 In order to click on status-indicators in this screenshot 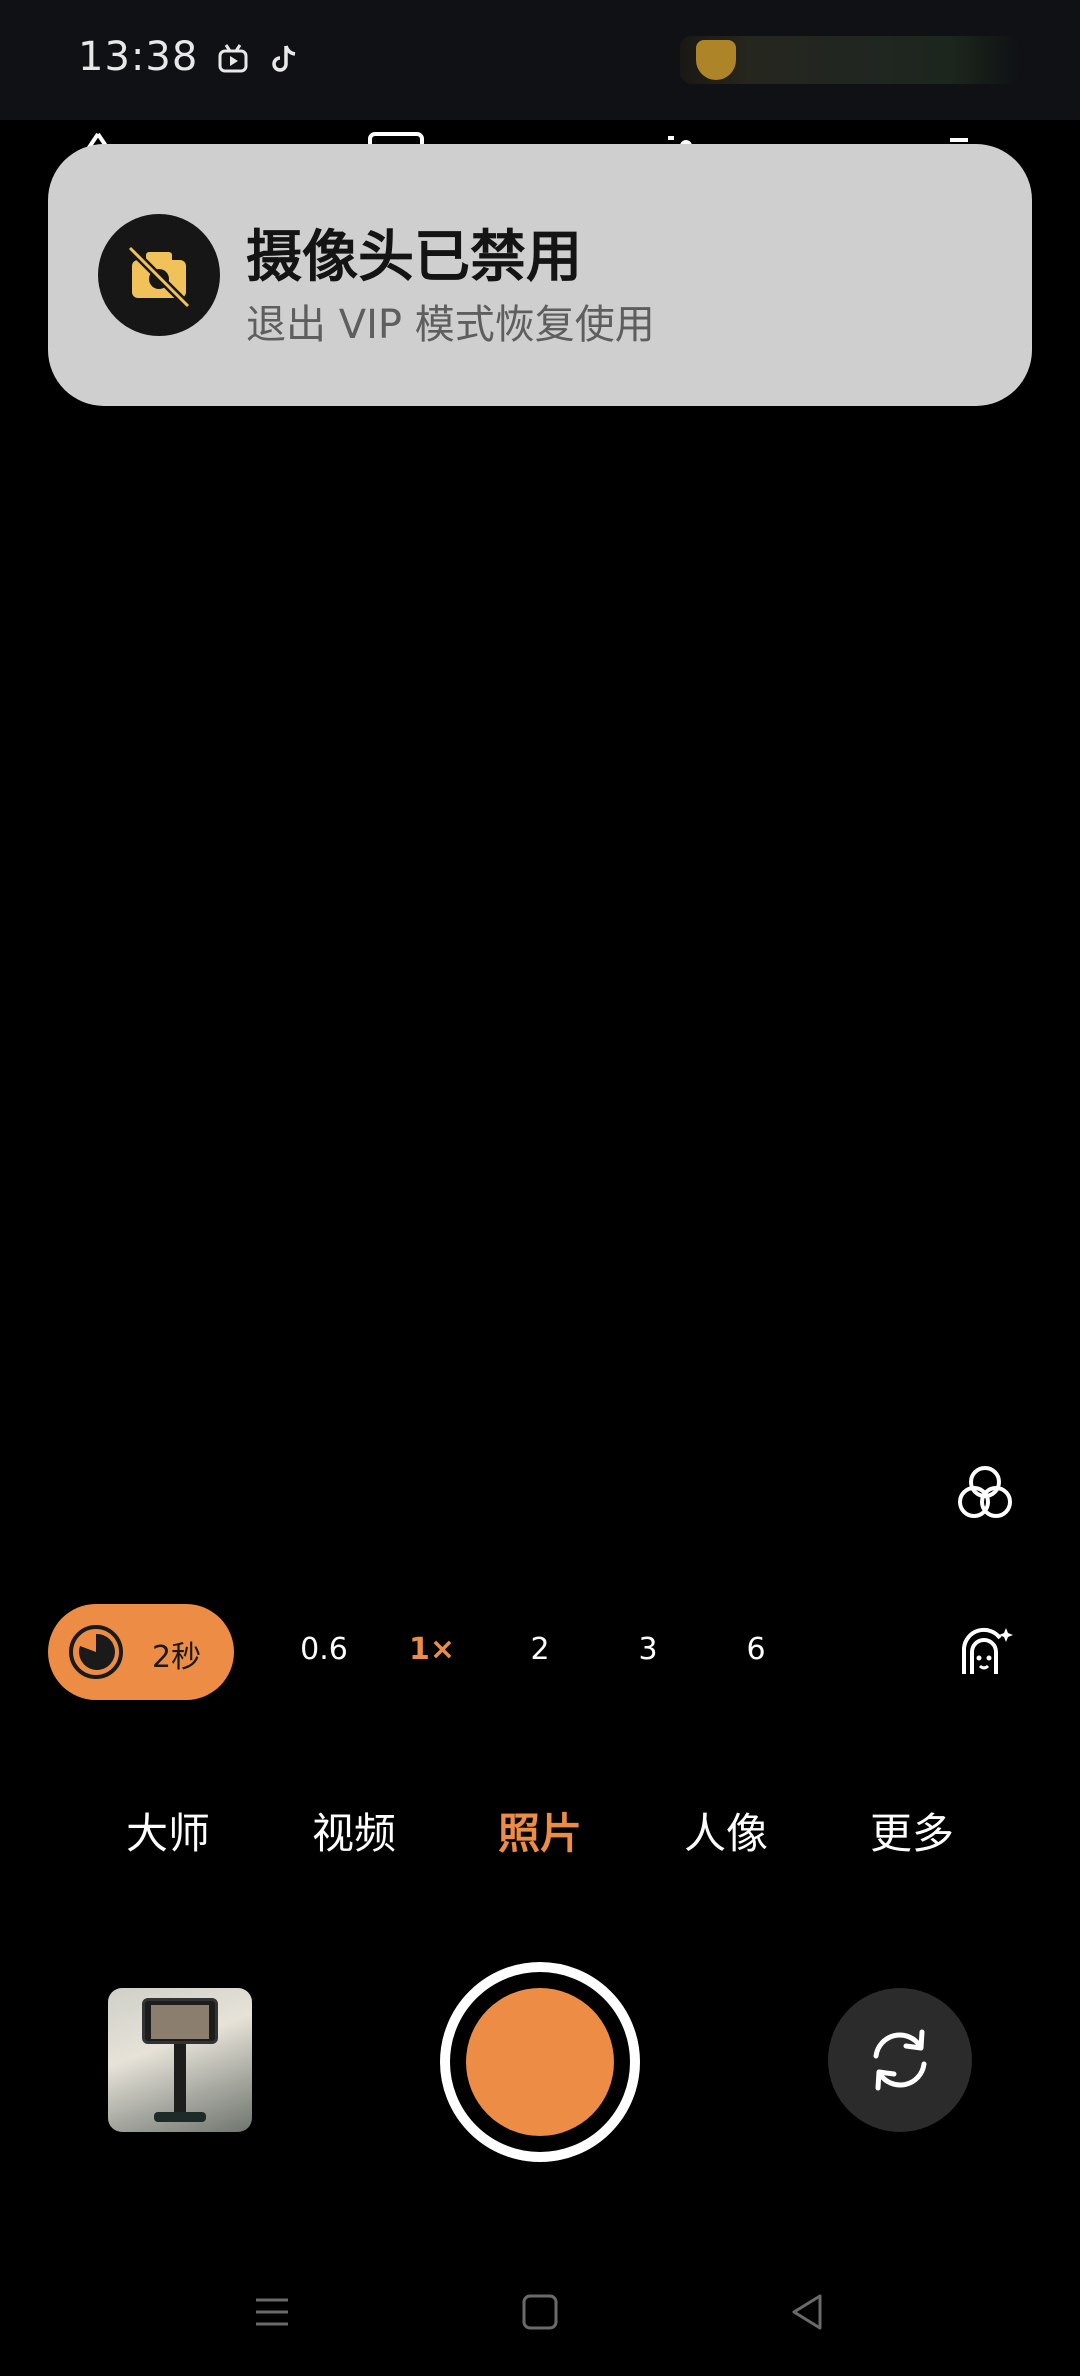, I will do `click(850, 60)`.